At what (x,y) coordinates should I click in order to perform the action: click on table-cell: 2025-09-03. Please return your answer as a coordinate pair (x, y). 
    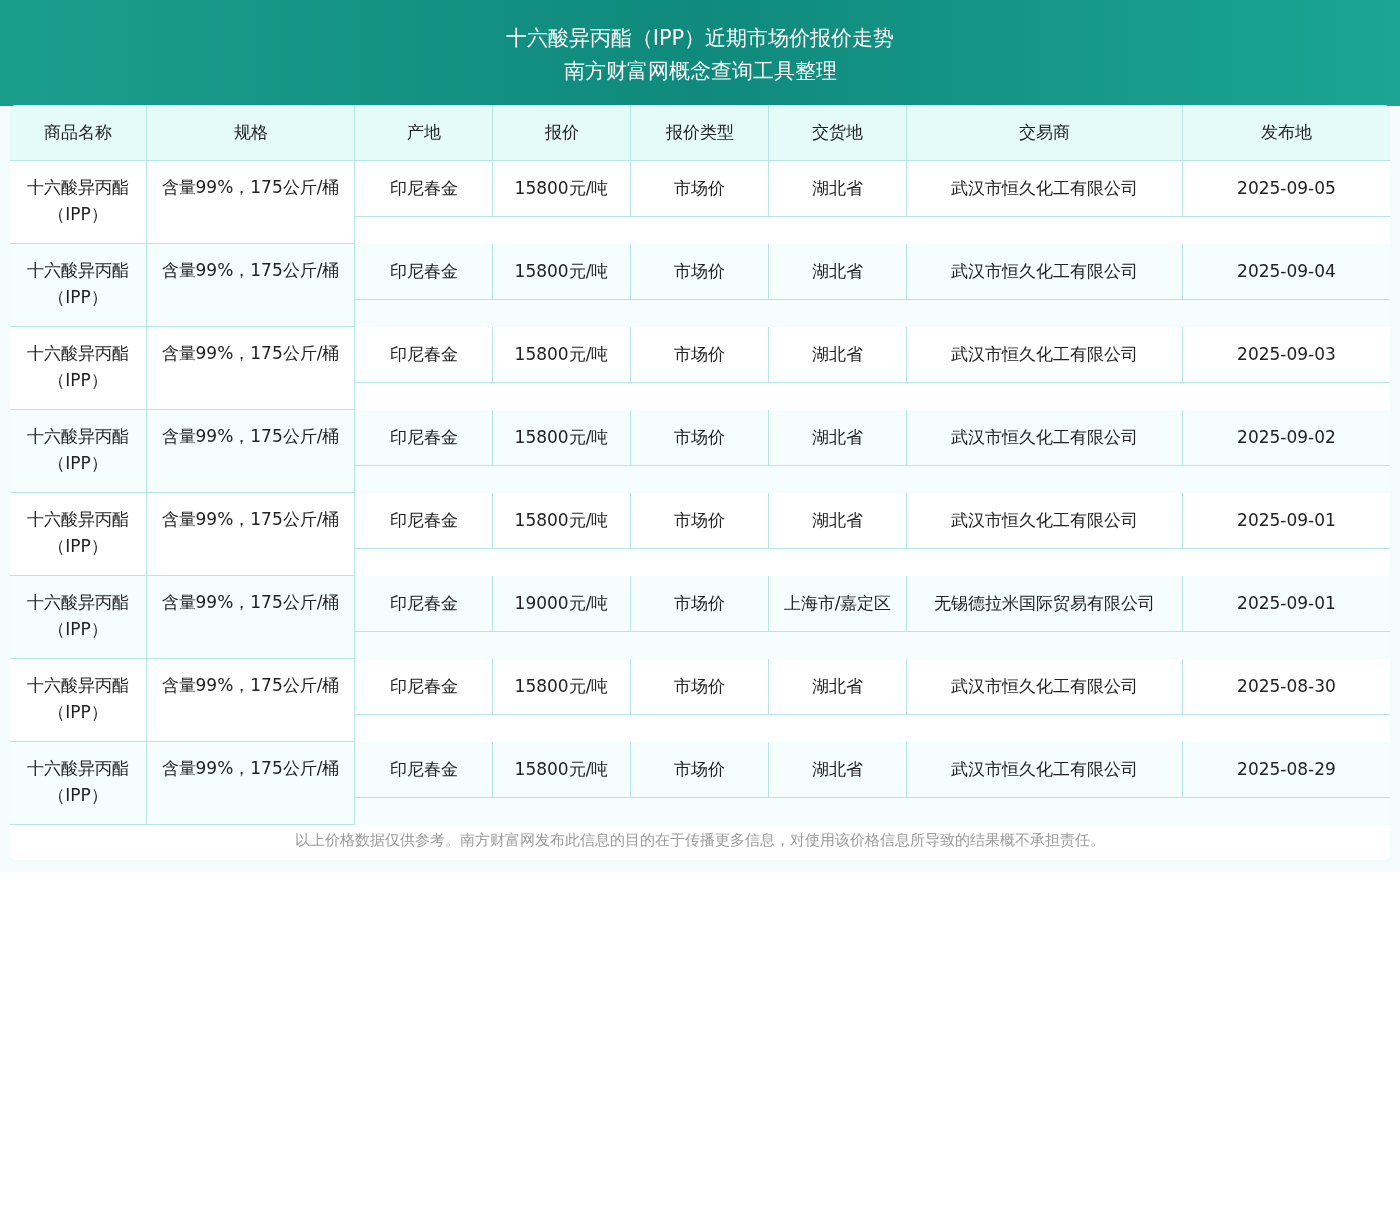
    Looking at the image, I should click on (1286, 355).